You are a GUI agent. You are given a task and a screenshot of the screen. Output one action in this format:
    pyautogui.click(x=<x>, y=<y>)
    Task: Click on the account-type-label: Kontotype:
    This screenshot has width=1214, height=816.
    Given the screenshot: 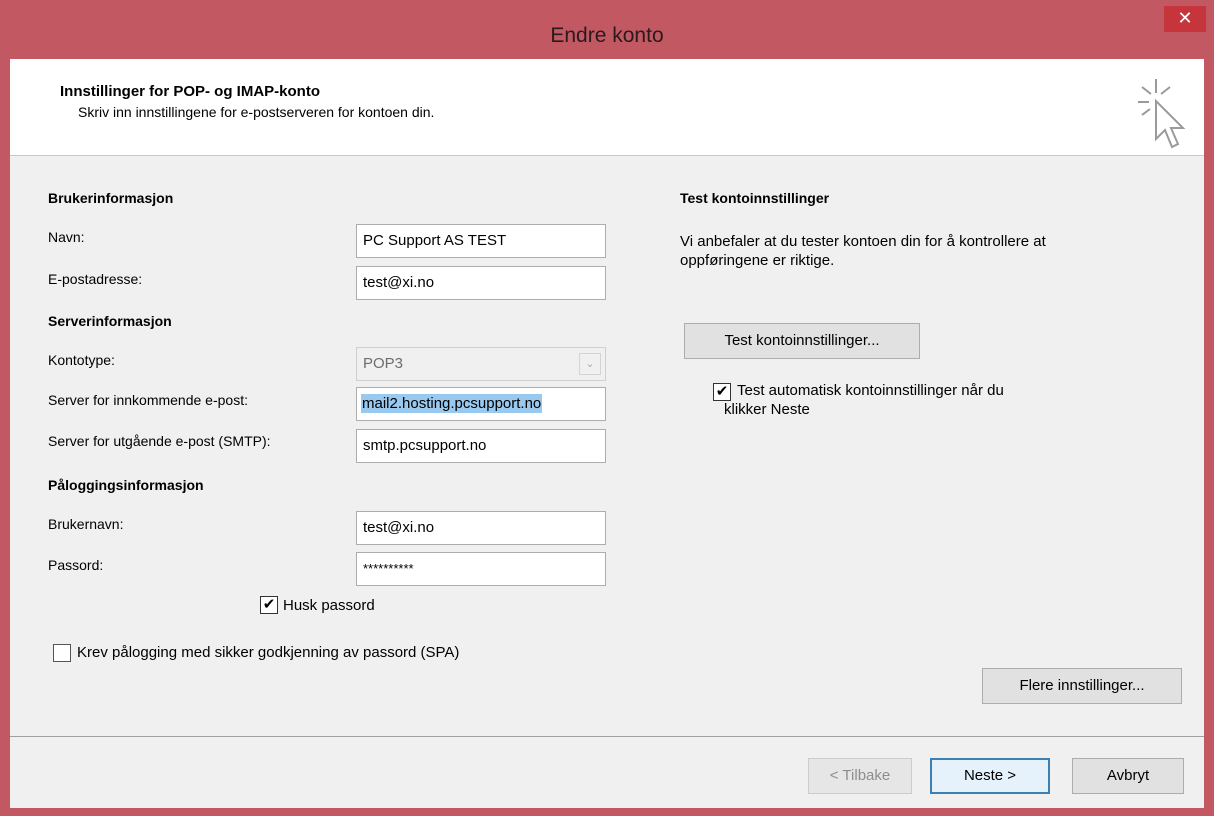 What is the action you would take?
    pyautogui.click(x=81, y=360)
    